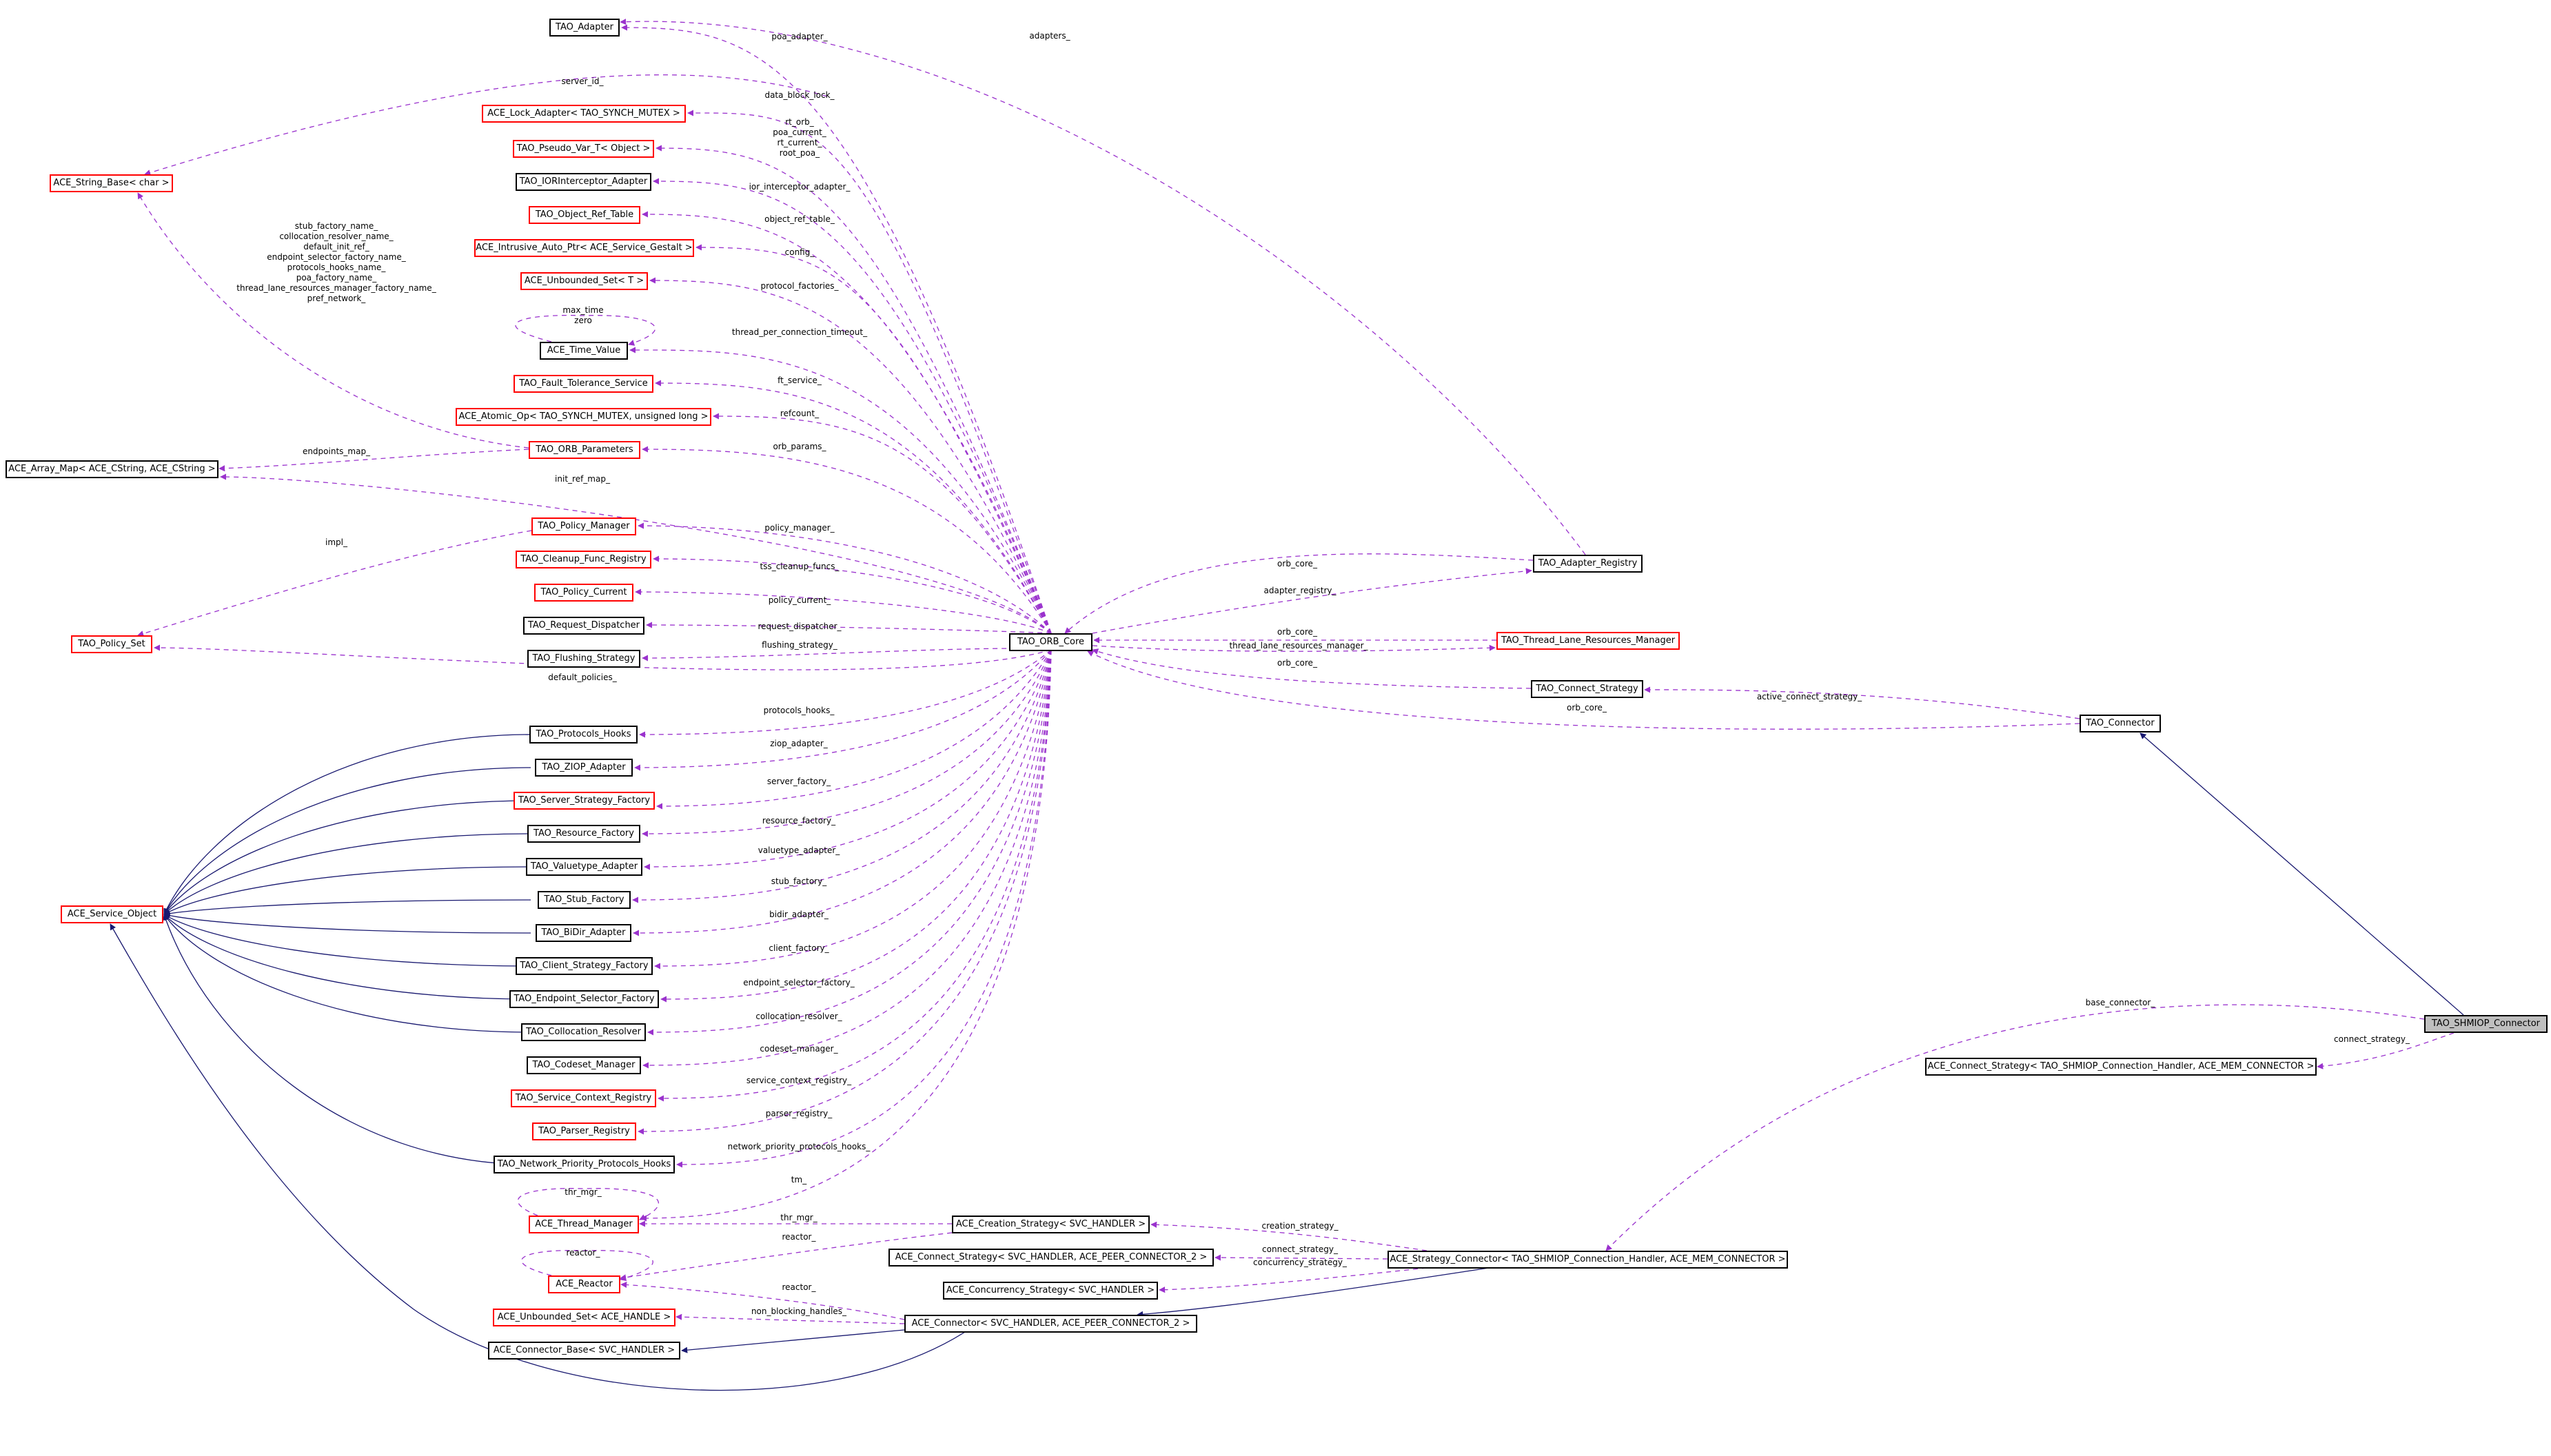  What do you see at coordinates (1588, 564) in the screenshot?
I see `node-tao-adapter-registry: TAO_Adapter_Registry` at bounding box center [1588, 564].